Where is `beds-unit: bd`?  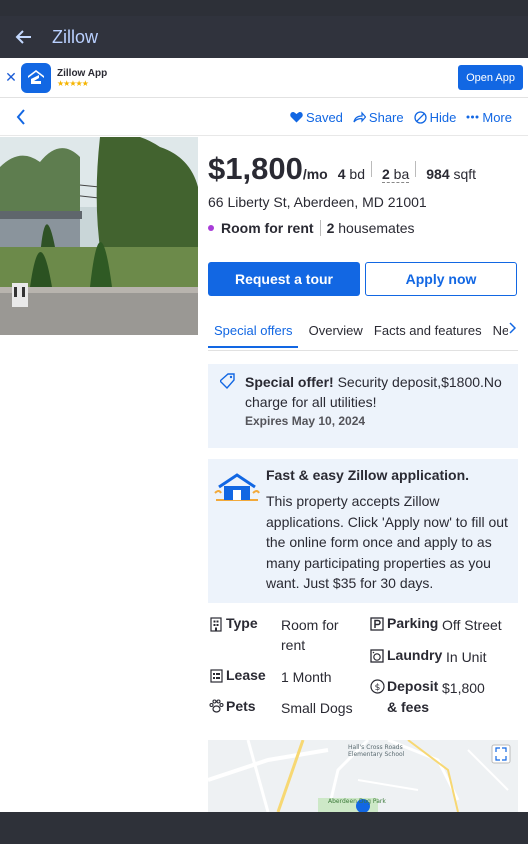
beds-unit: bd is located at coordinates (357, 174).